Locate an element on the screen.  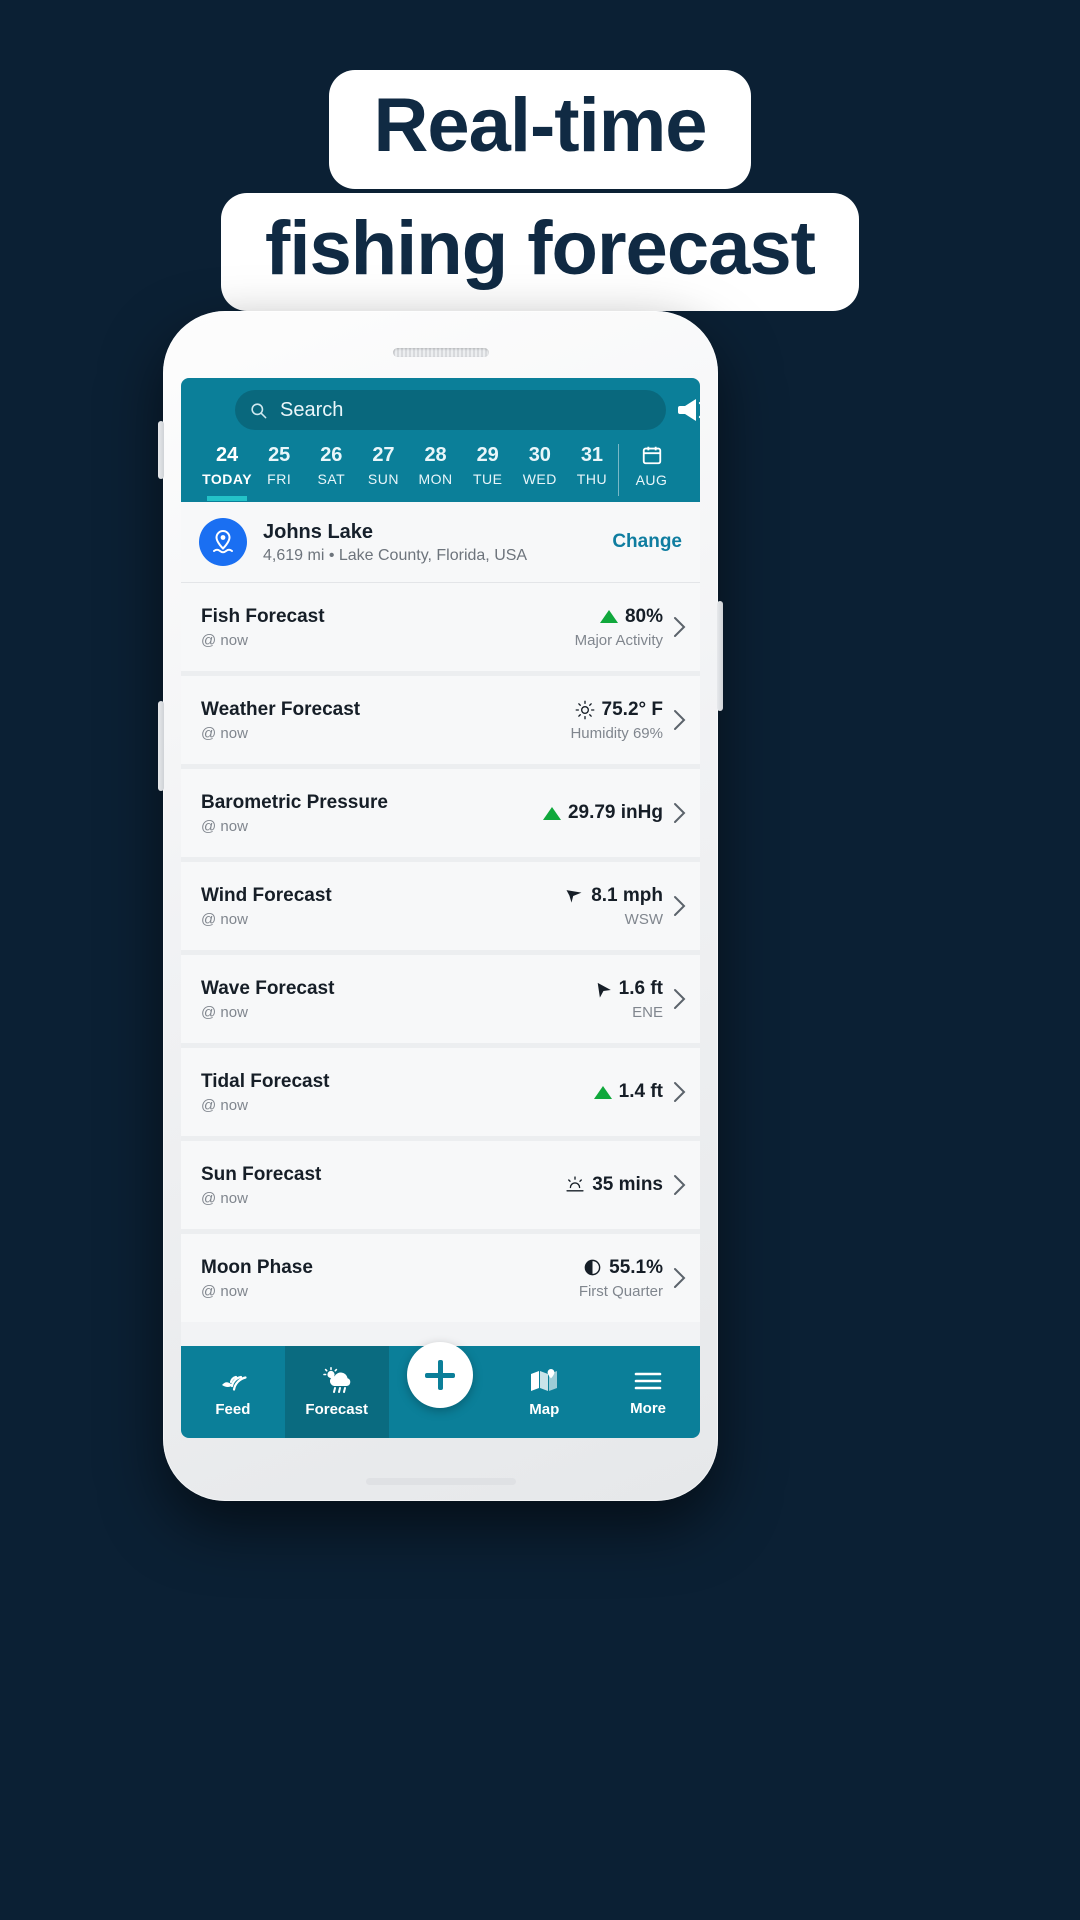
bottom-navigation: Feed Forecast Map More is located at coordinates (440, 1390).